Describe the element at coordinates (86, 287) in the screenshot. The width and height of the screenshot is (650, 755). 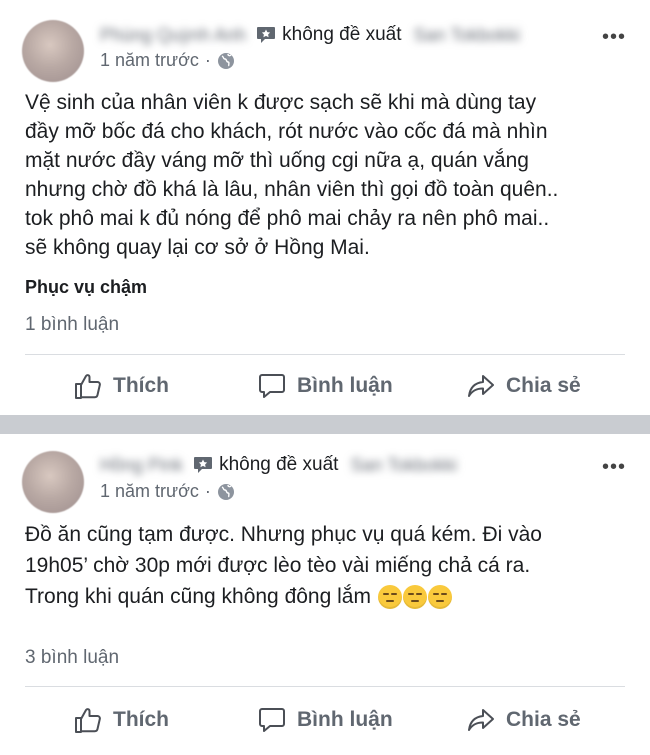
I see `review-tag: Phục vụ chậm` at that location.